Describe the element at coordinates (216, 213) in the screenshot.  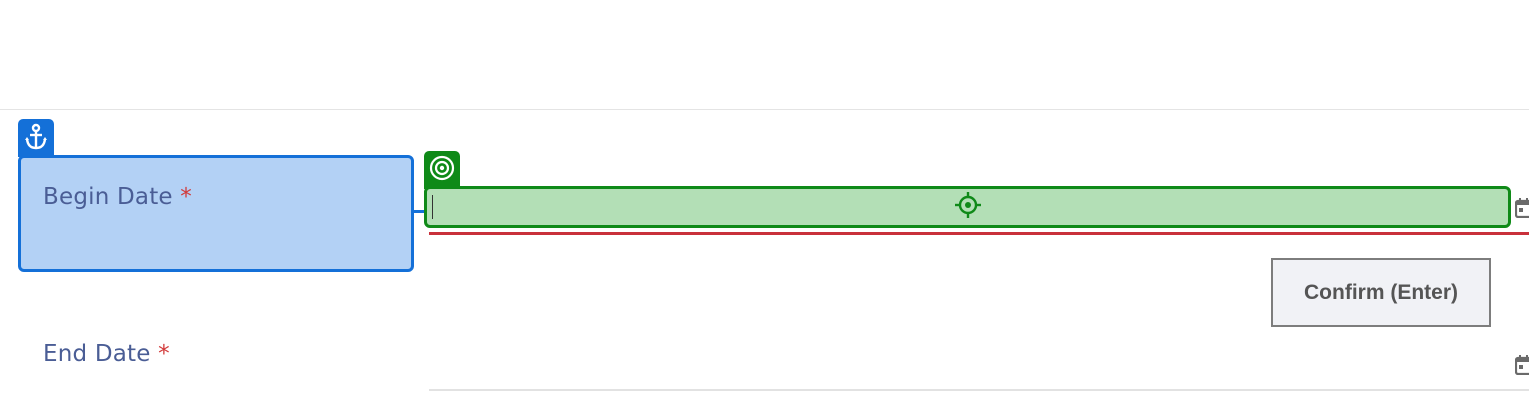
I see `begin-date-label-highlight` at that location.